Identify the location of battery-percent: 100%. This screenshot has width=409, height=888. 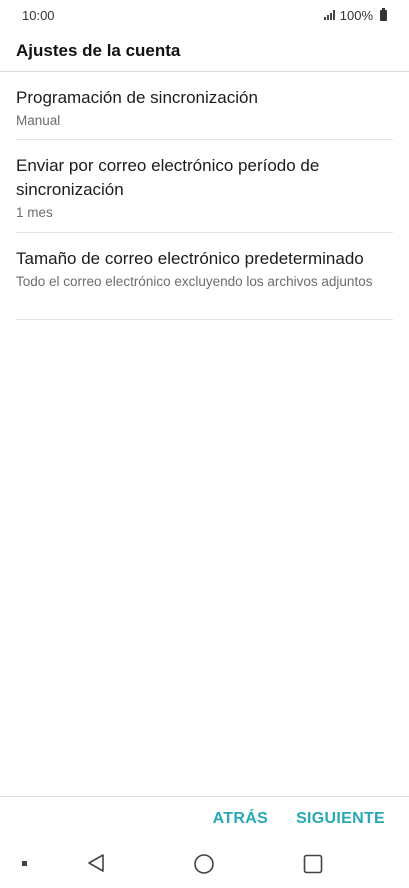
(356, 15).